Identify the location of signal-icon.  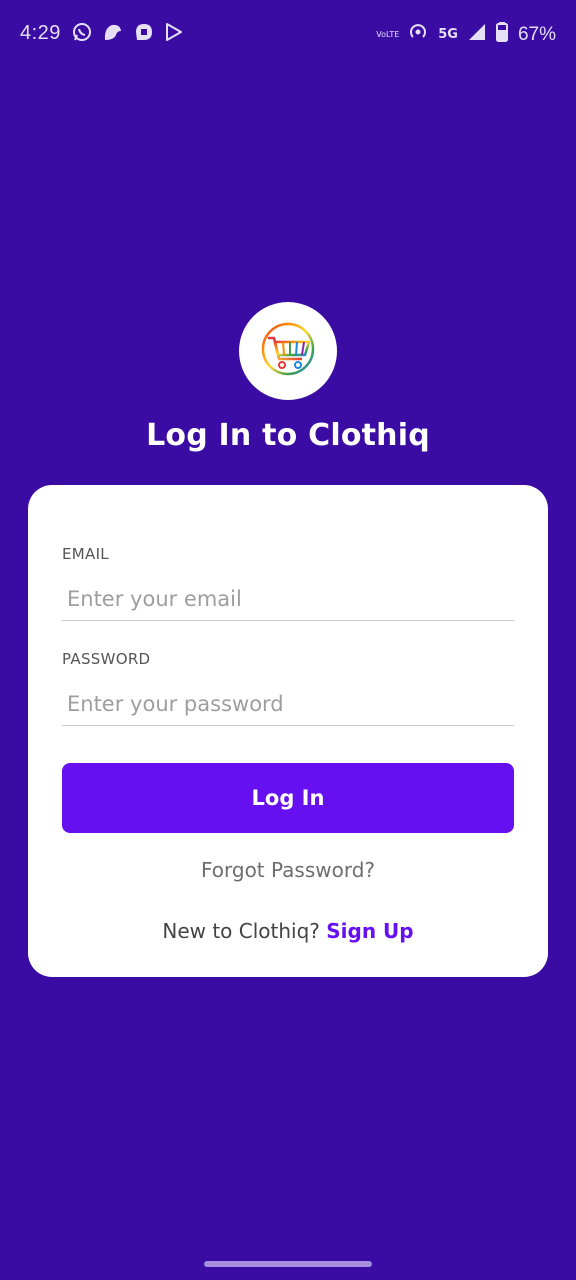
(477, 34).